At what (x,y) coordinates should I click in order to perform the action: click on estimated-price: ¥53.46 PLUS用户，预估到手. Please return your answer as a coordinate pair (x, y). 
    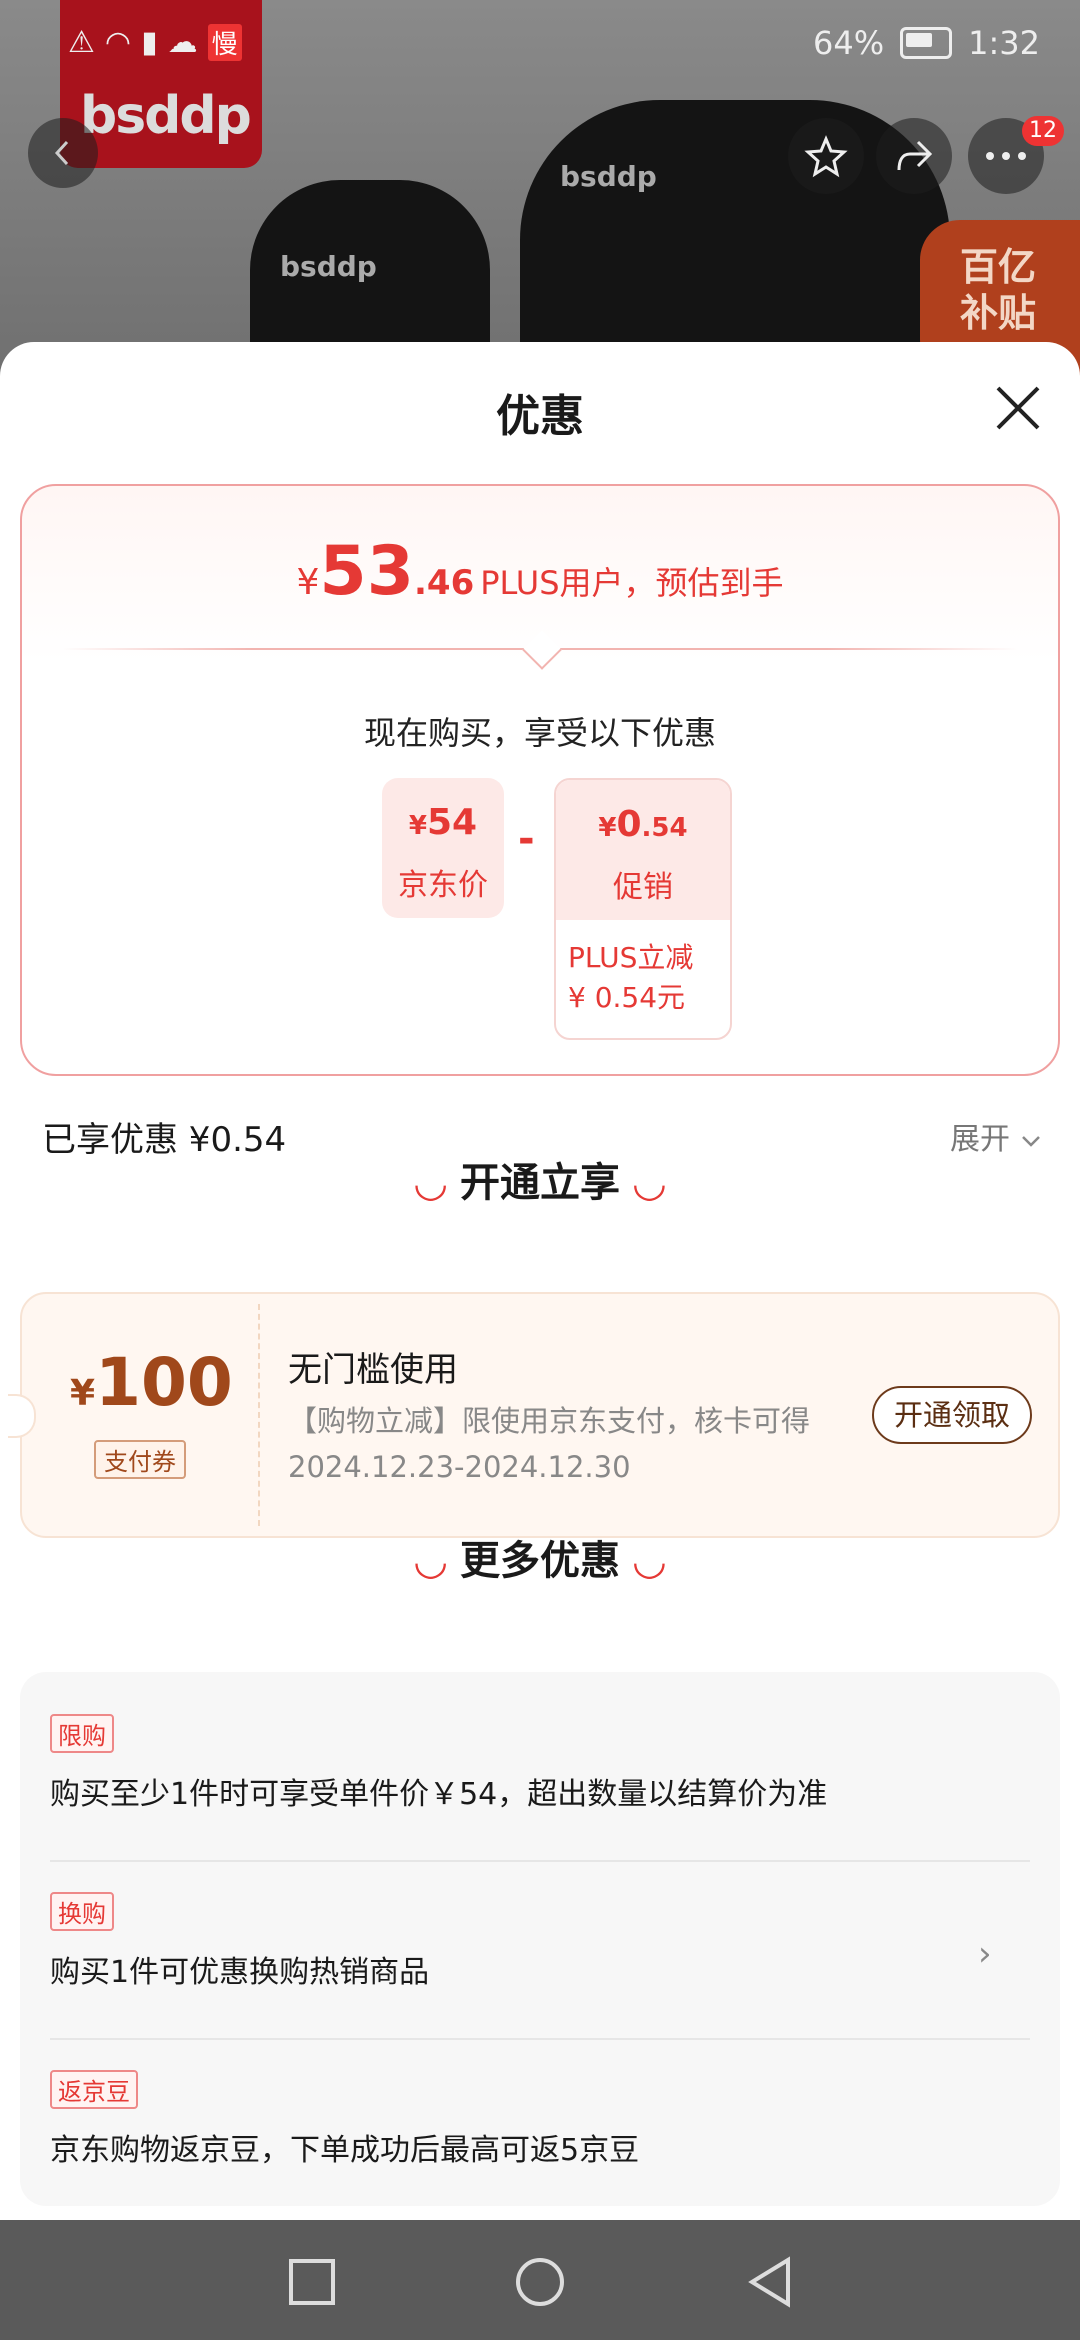
    Looking at the image, I should click on (540, 571).